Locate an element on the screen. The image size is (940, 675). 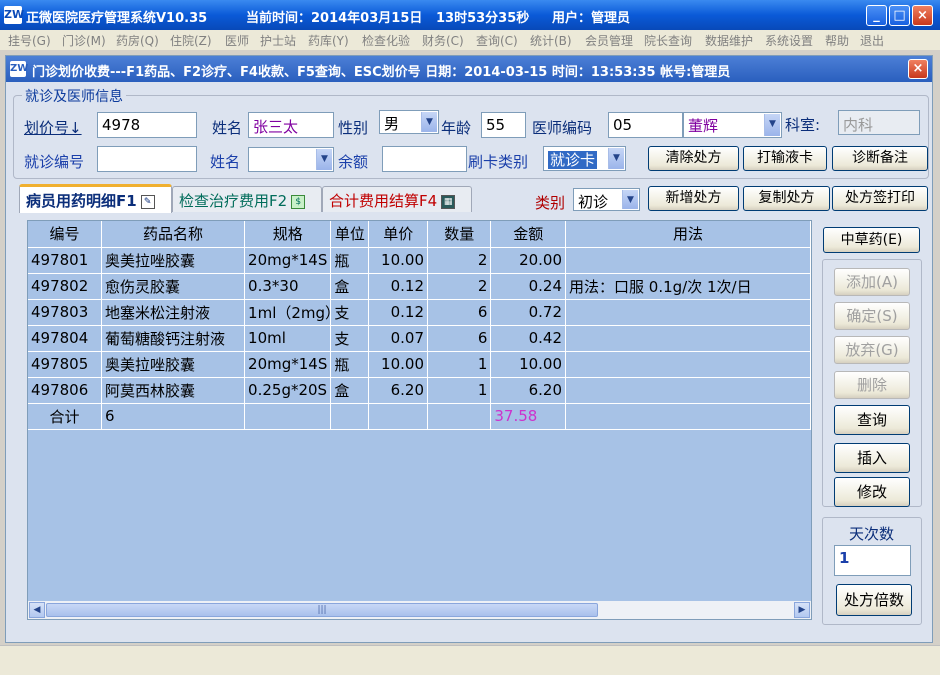
cell-drug-name: 地塞米松注射液 is located at coordinates (173, 312).